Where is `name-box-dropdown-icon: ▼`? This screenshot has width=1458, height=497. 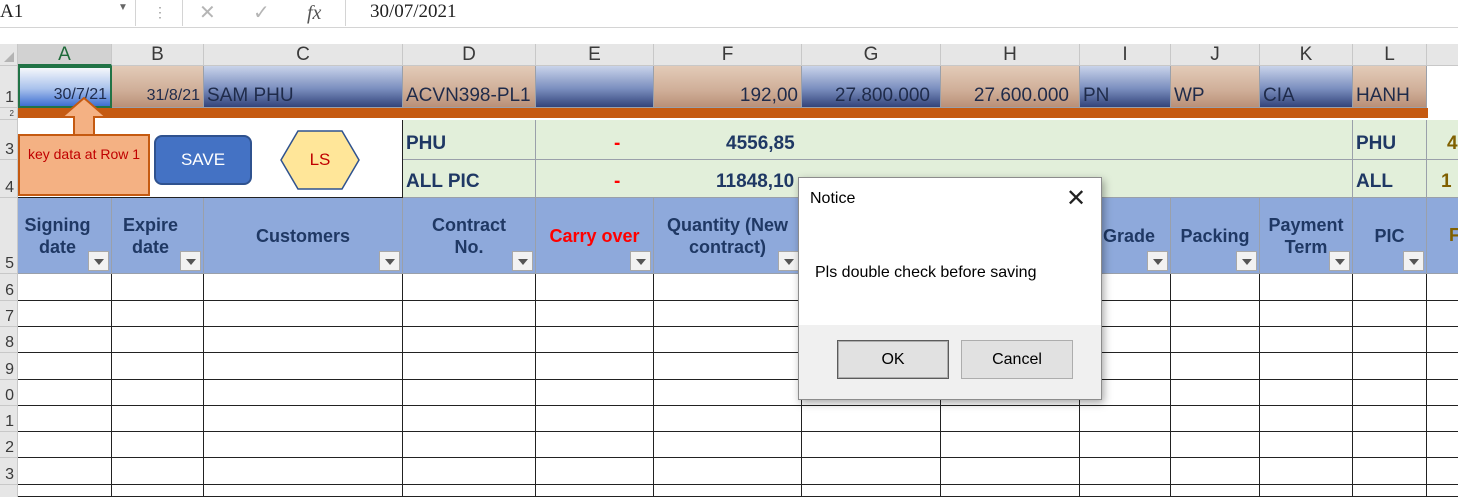
name-box-dropdown-icon: ▼ is located at coordinates (123, 7).